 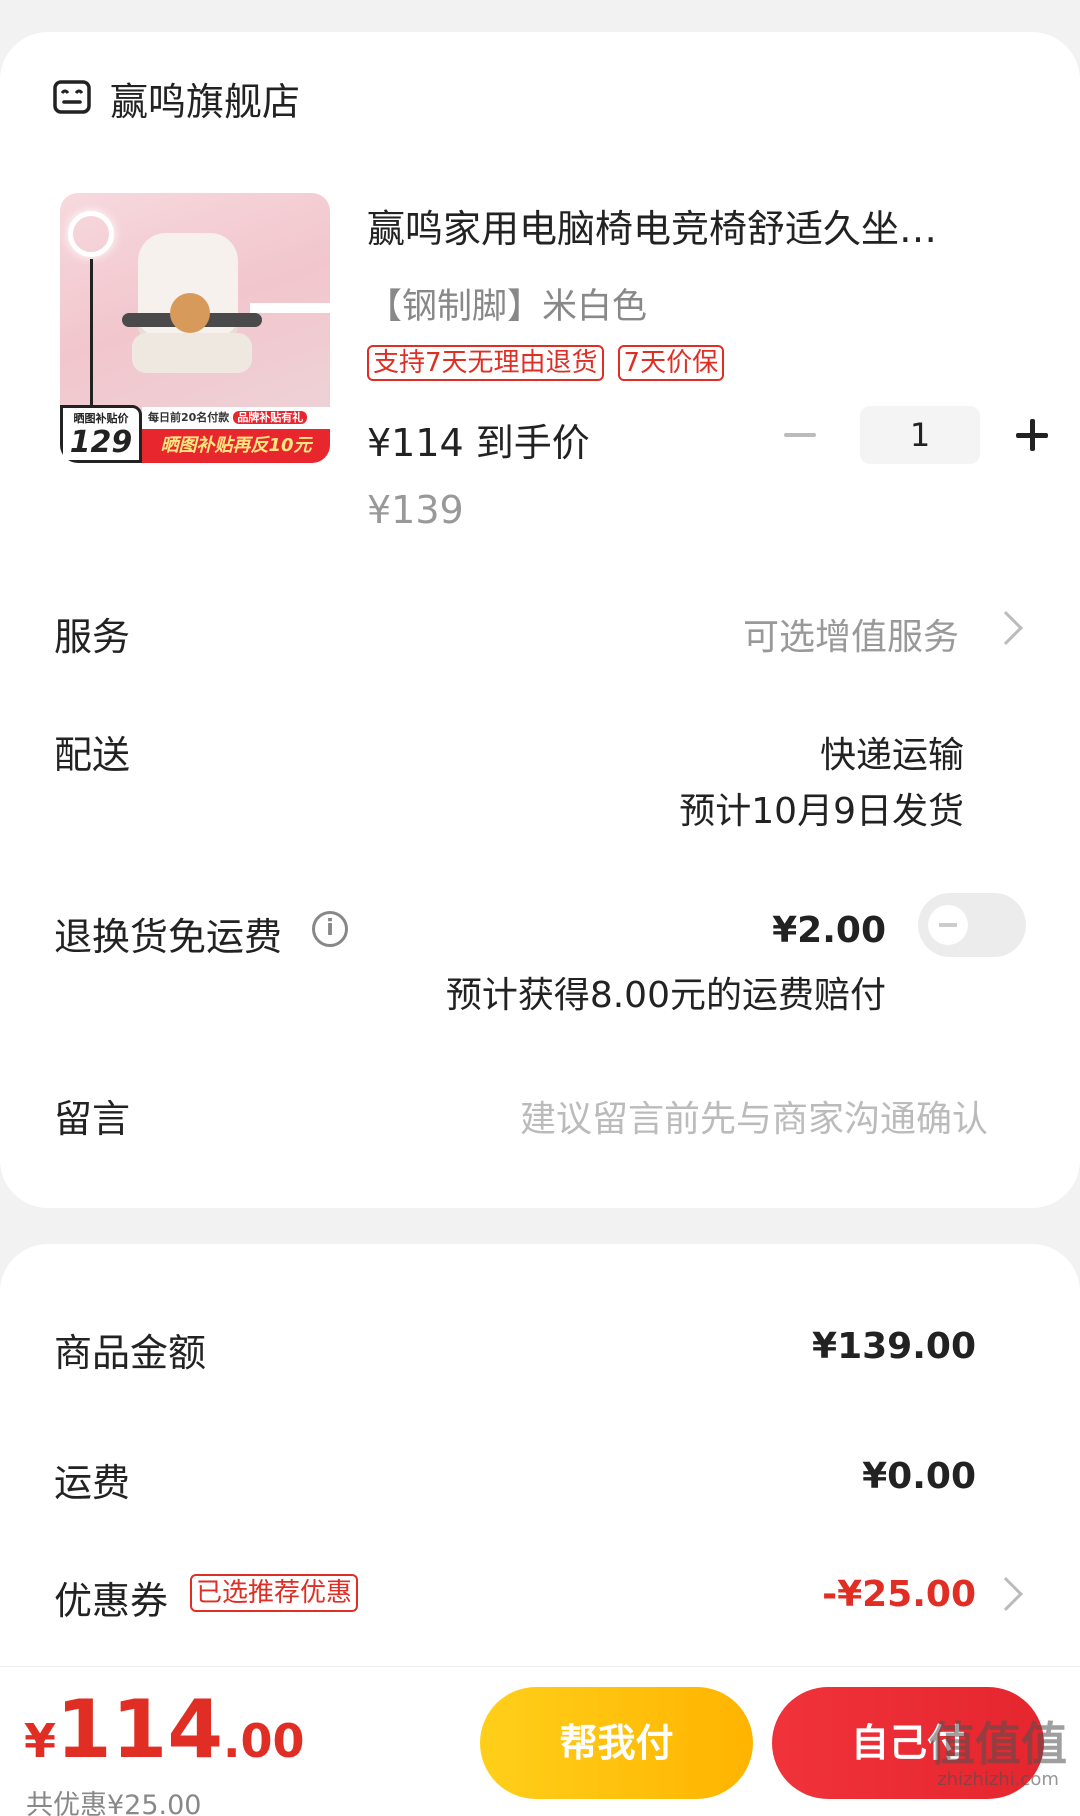 I want to click on service-value: 可选增值服务, so click(x=851, y=634).